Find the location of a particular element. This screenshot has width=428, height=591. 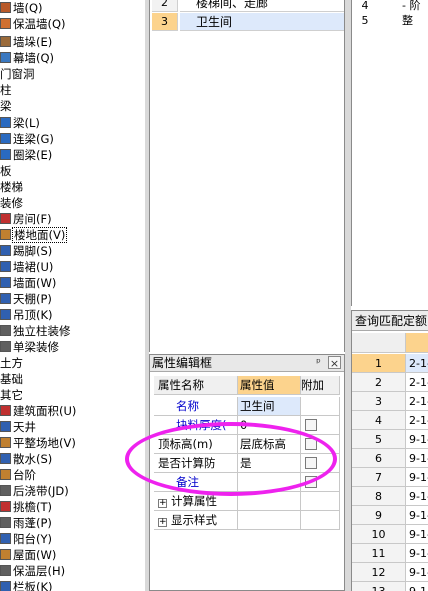

table-row: 139-1- is located at coordinates (390, 586).